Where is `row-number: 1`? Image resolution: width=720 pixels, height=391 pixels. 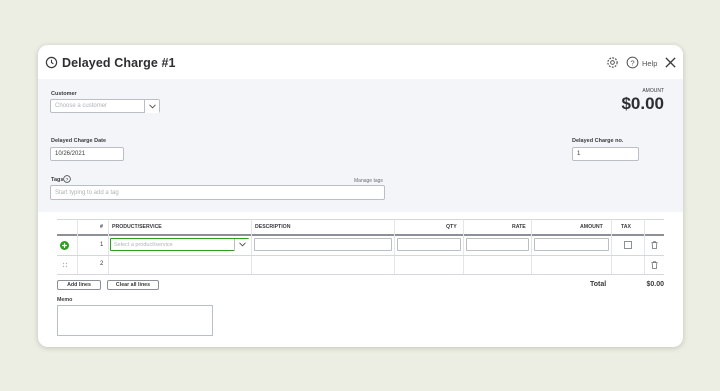
row-number: 1 is located at coordinates (102, 245).